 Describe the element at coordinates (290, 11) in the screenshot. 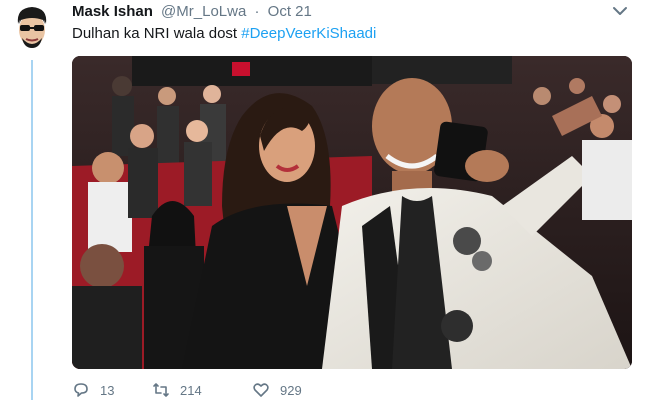

I see `tweet-timestamp: Oct 21` at that location.